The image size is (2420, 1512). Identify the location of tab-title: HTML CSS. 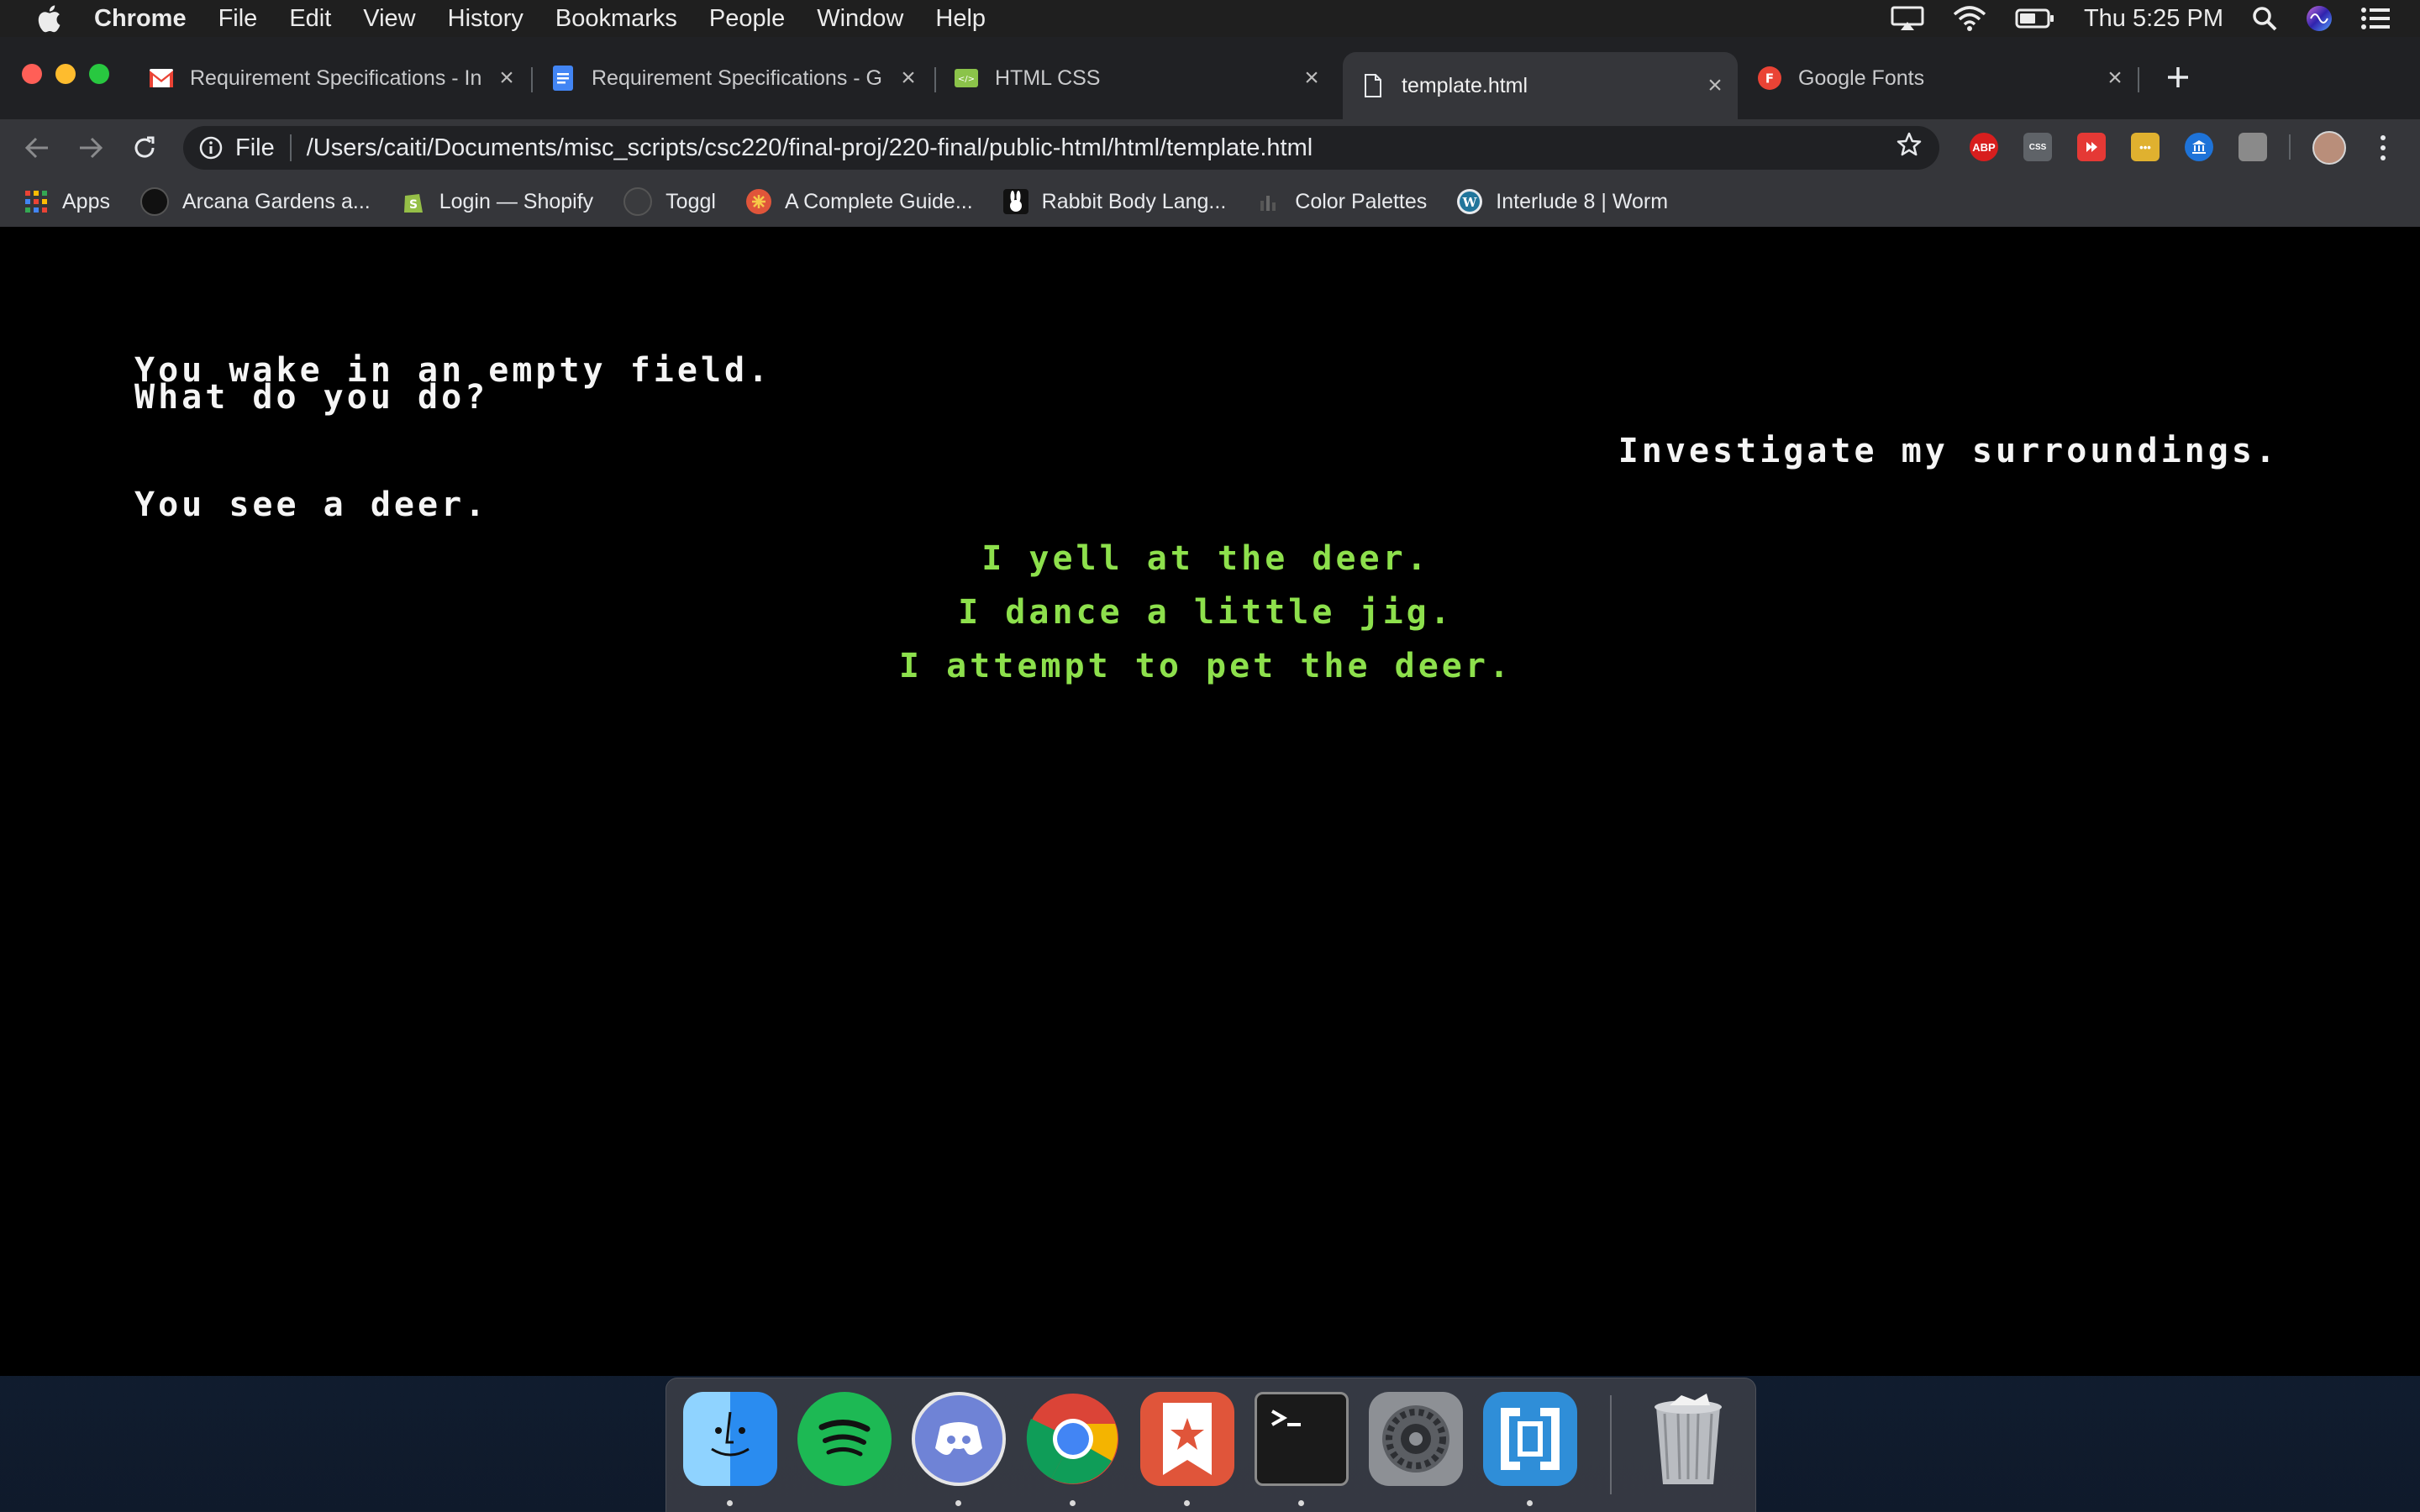
(1048, 78).